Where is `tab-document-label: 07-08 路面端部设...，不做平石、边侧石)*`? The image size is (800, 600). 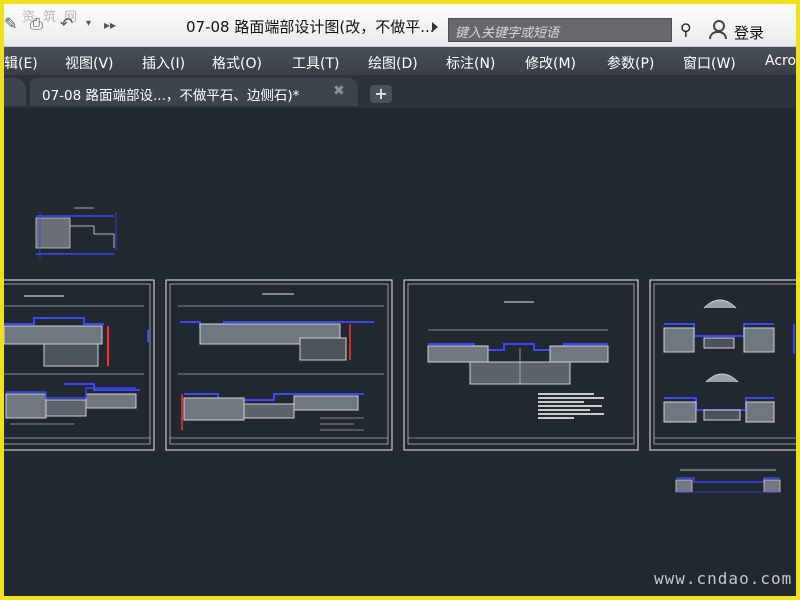
tab-document-label: 07-08 路面端部设...，不做平石、边侧石)* is located at coordinates (171, 96).